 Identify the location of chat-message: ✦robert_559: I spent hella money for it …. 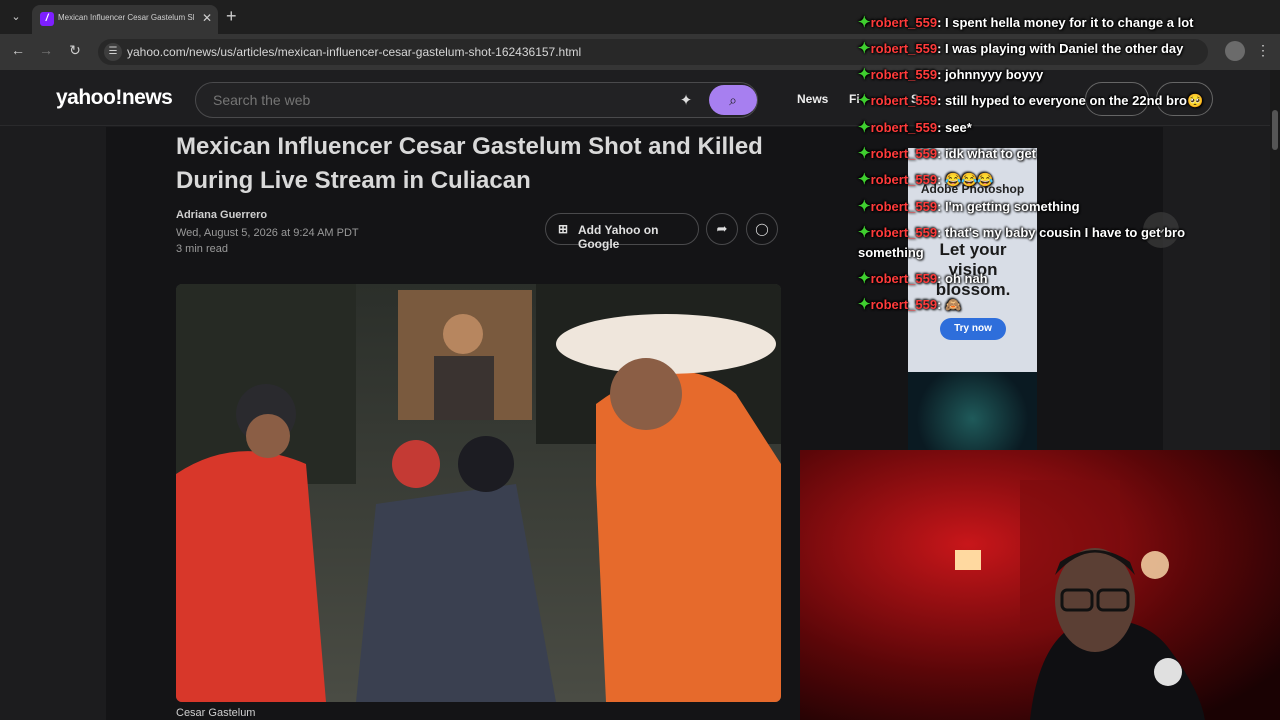
(1026, 23).